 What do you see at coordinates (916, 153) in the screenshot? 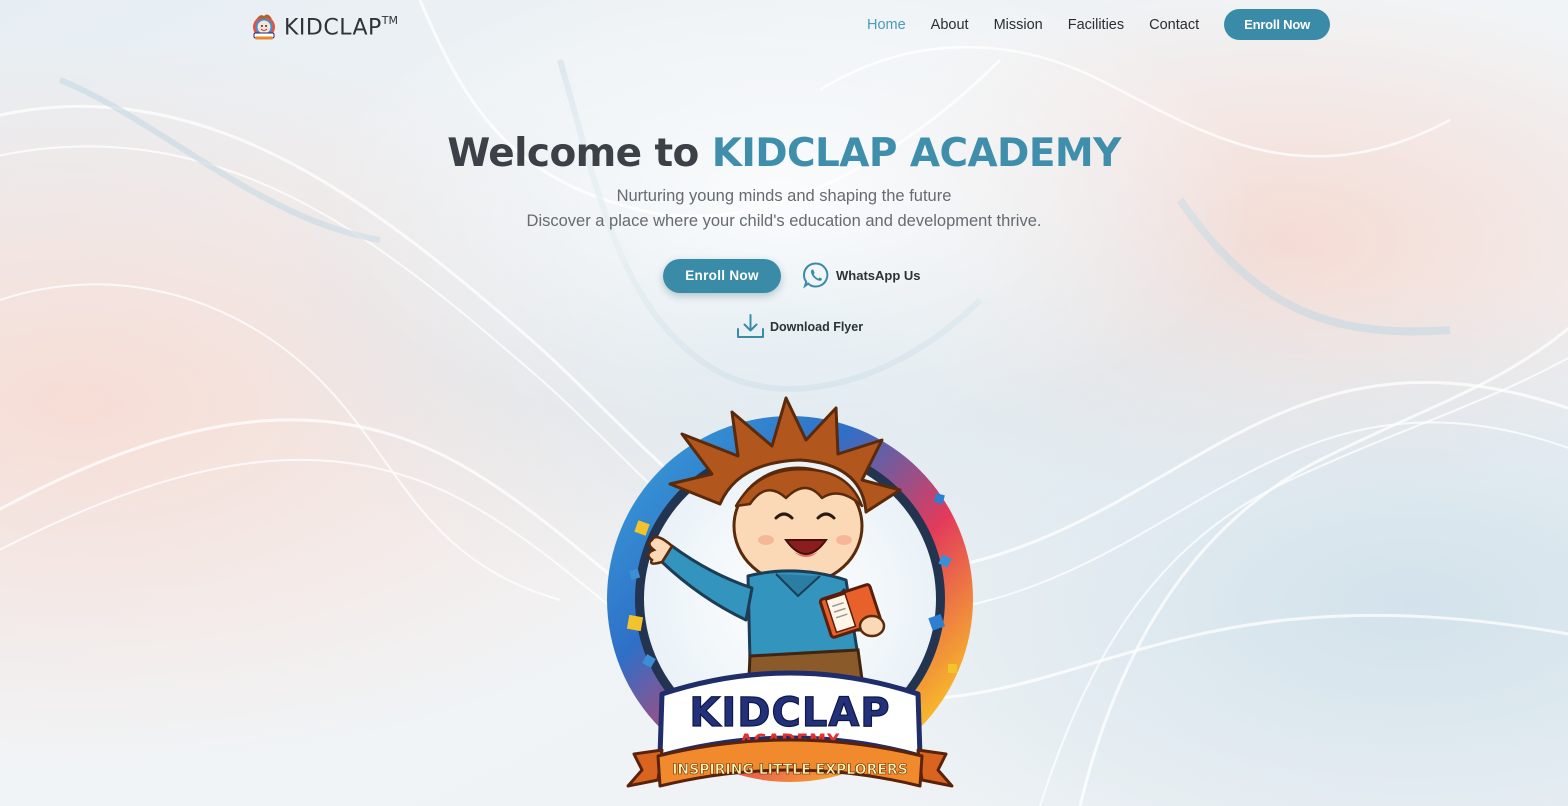
I see `hero-title-accent: KIDCLAP ACADEMY` at bounding box center [916, 153].